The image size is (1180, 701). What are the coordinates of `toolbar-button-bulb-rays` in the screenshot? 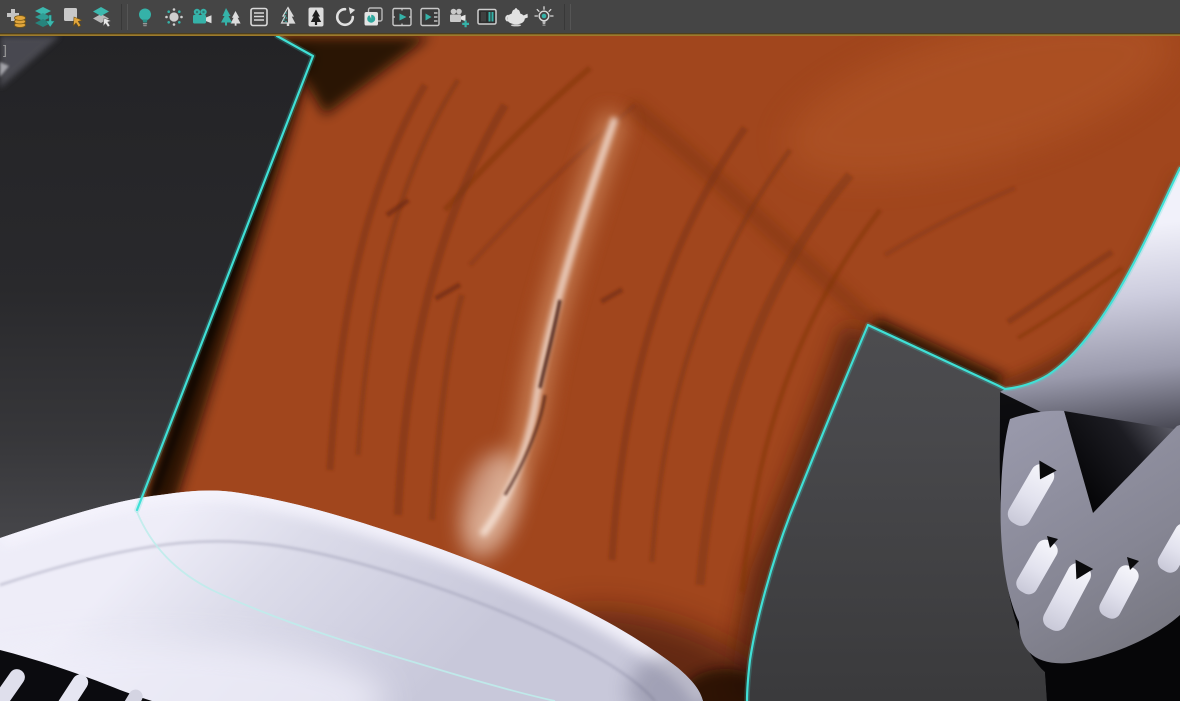 It's located at (544, 17).